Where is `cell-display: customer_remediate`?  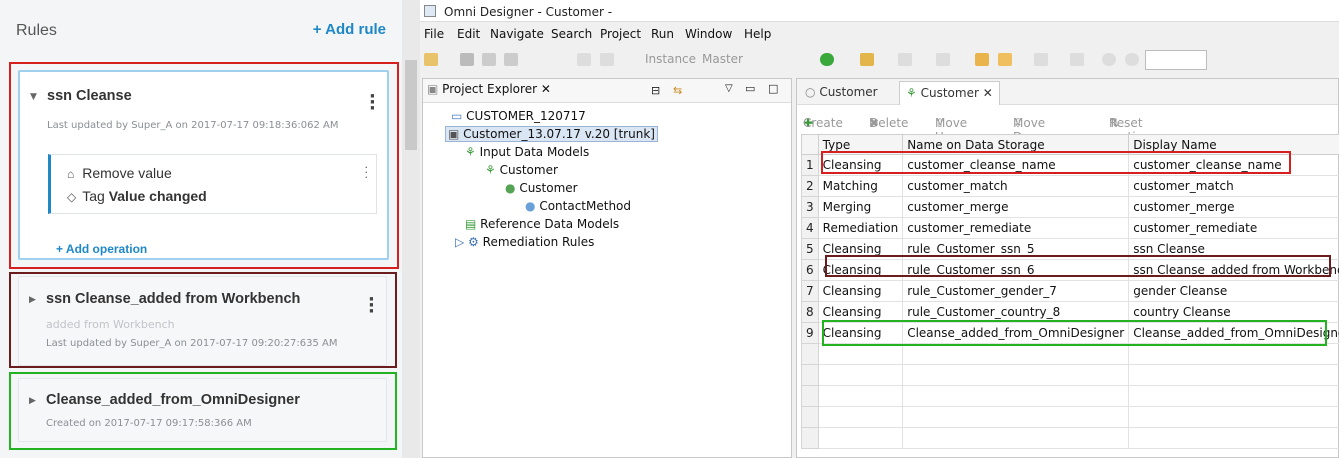
cell-display: customer_remediate is located at coordinates (1233, 228).